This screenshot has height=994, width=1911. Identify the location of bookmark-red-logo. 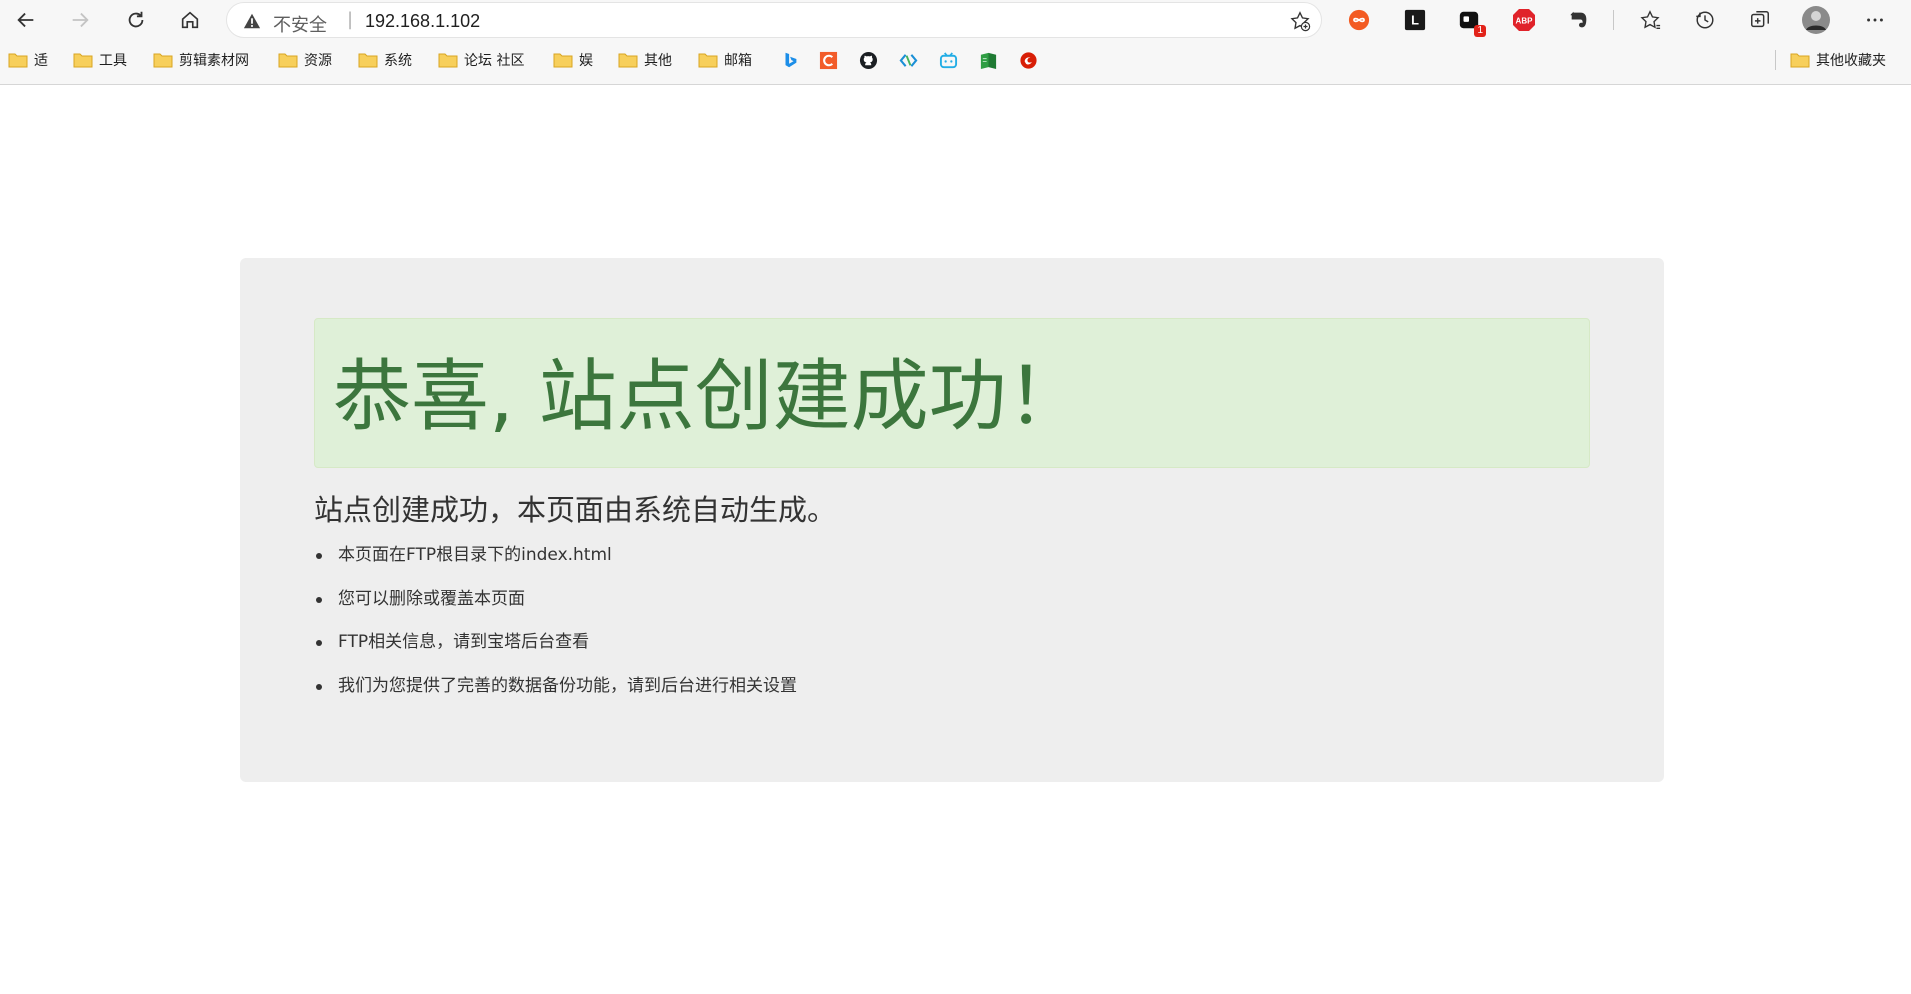
(1028, 60).